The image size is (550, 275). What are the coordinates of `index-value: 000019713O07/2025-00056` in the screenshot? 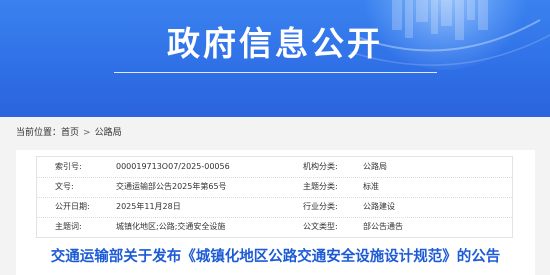 It's located at (173, 166).